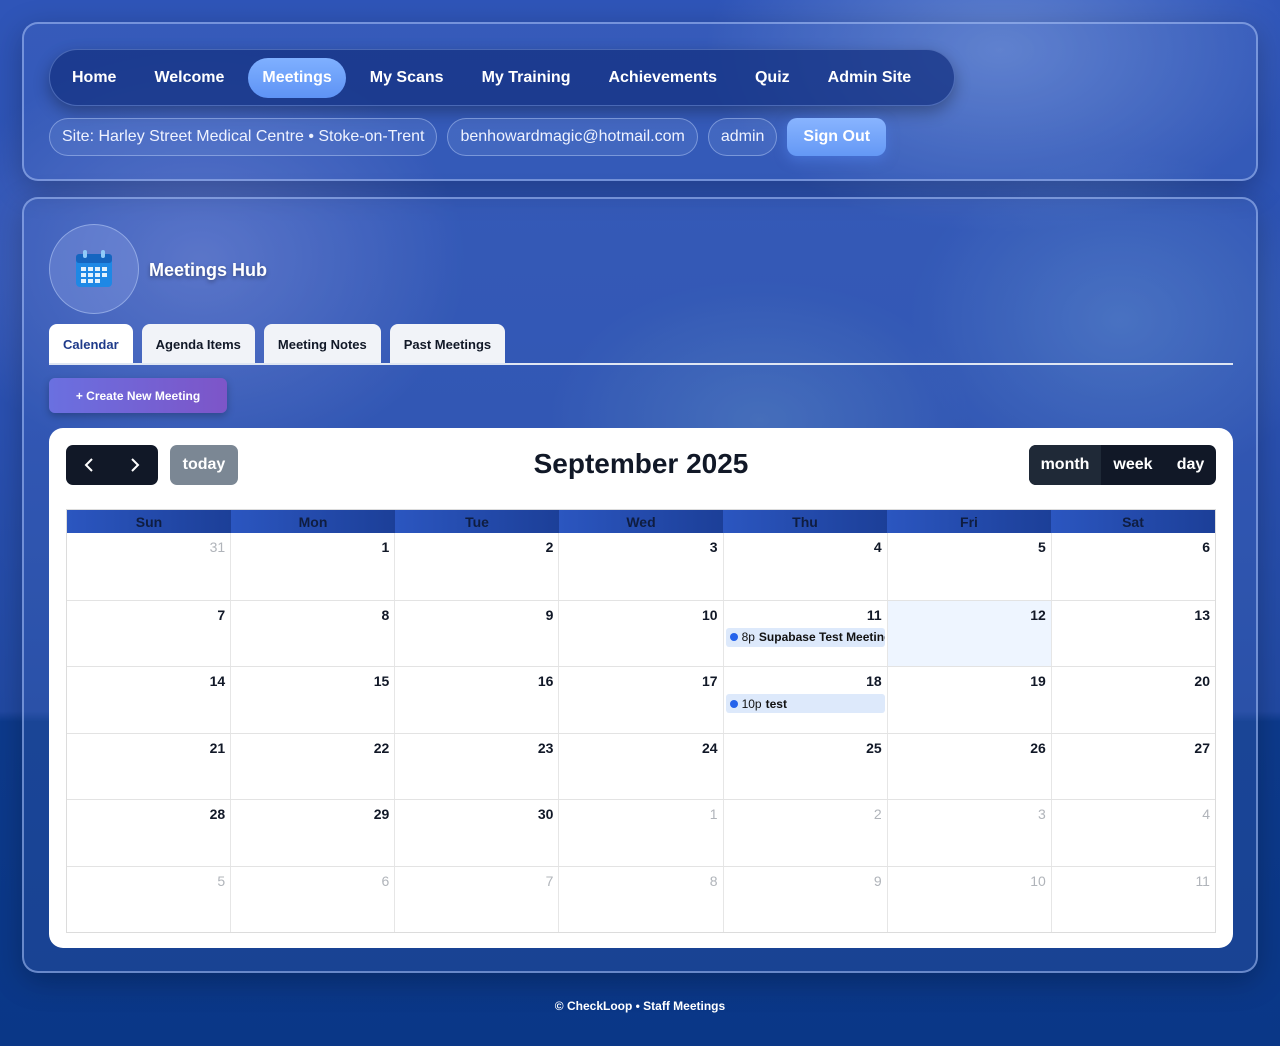 Image resolution: width=1280 pixels, height=1046 pixels. I want to click on day-number: 22, so click(382, 748).